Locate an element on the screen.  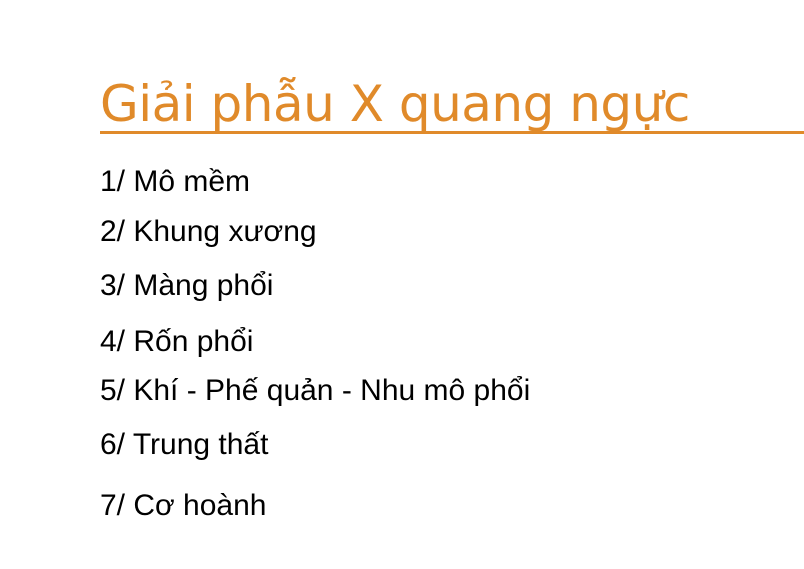
slide-title: Giải phẫu X quang ngực is located at coordinates (395, 104).